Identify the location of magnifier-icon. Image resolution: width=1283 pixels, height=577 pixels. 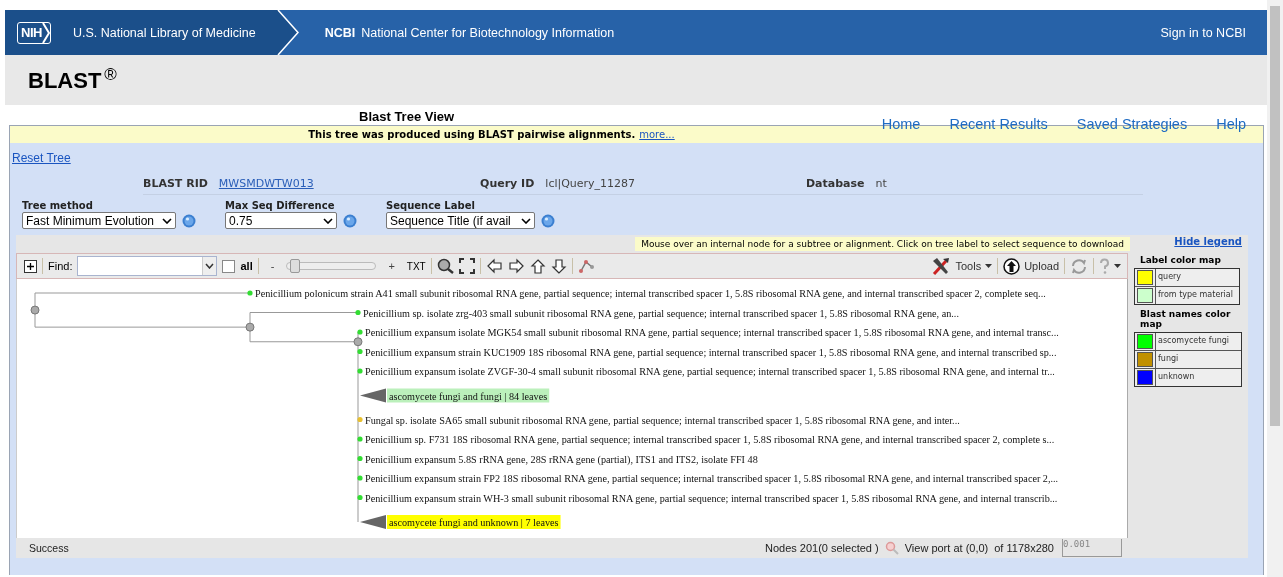
(445, 266).